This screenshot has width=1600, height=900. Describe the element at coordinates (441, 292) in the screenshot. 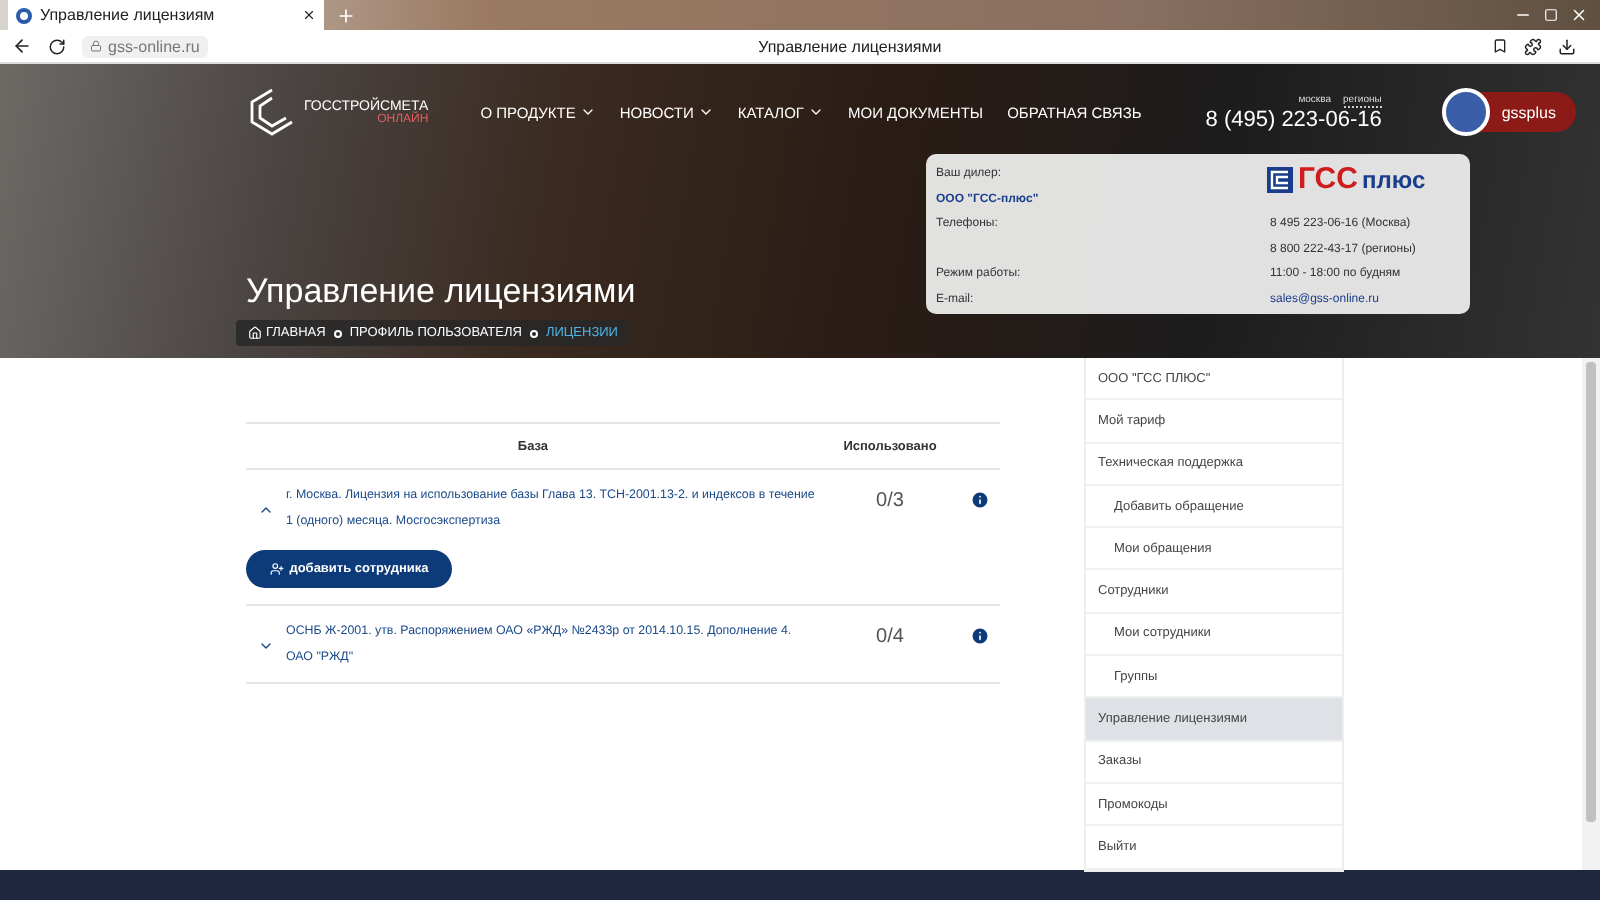

I see `page-heading: Управление лицензиями` at that location.